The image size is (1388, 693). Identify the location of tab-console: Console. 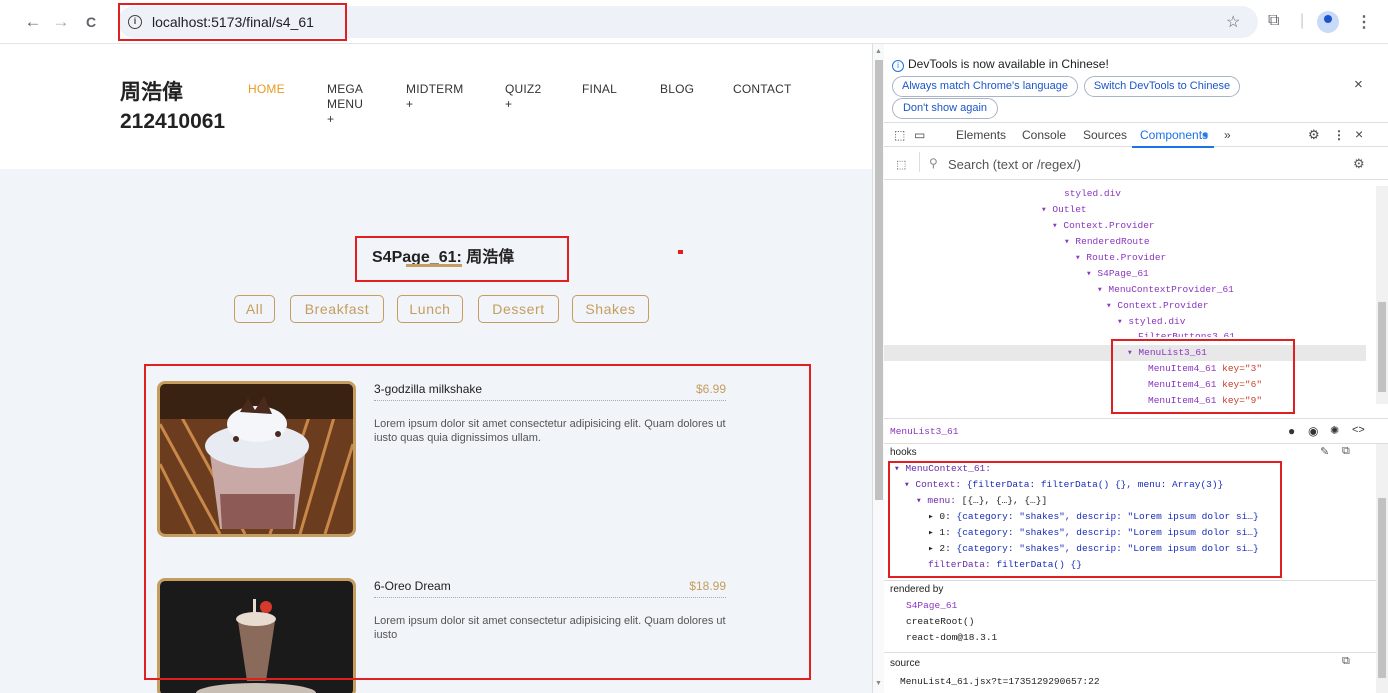
(1044, 135).